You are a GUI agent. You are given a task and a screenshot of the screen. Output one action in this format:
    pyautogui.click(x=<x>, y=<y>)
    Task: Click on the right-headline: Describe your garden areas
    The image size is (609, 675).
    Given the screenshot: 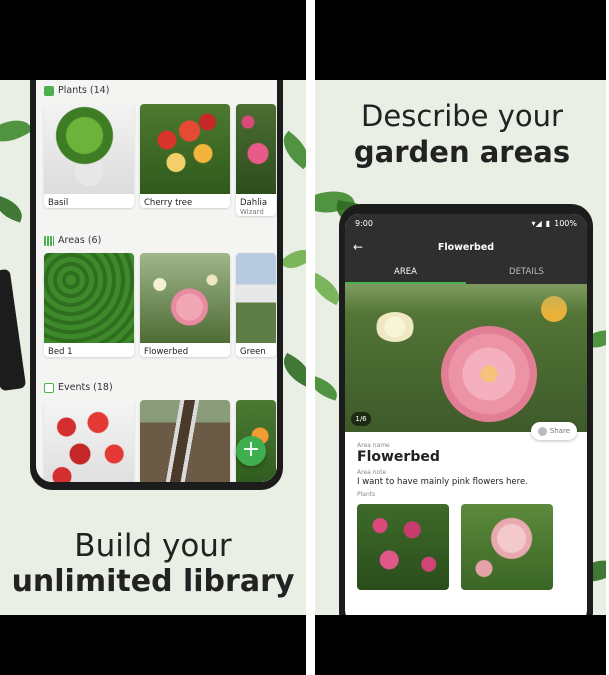 What is the action you would take?
    pyautogui.click(x=462, y=134)
    